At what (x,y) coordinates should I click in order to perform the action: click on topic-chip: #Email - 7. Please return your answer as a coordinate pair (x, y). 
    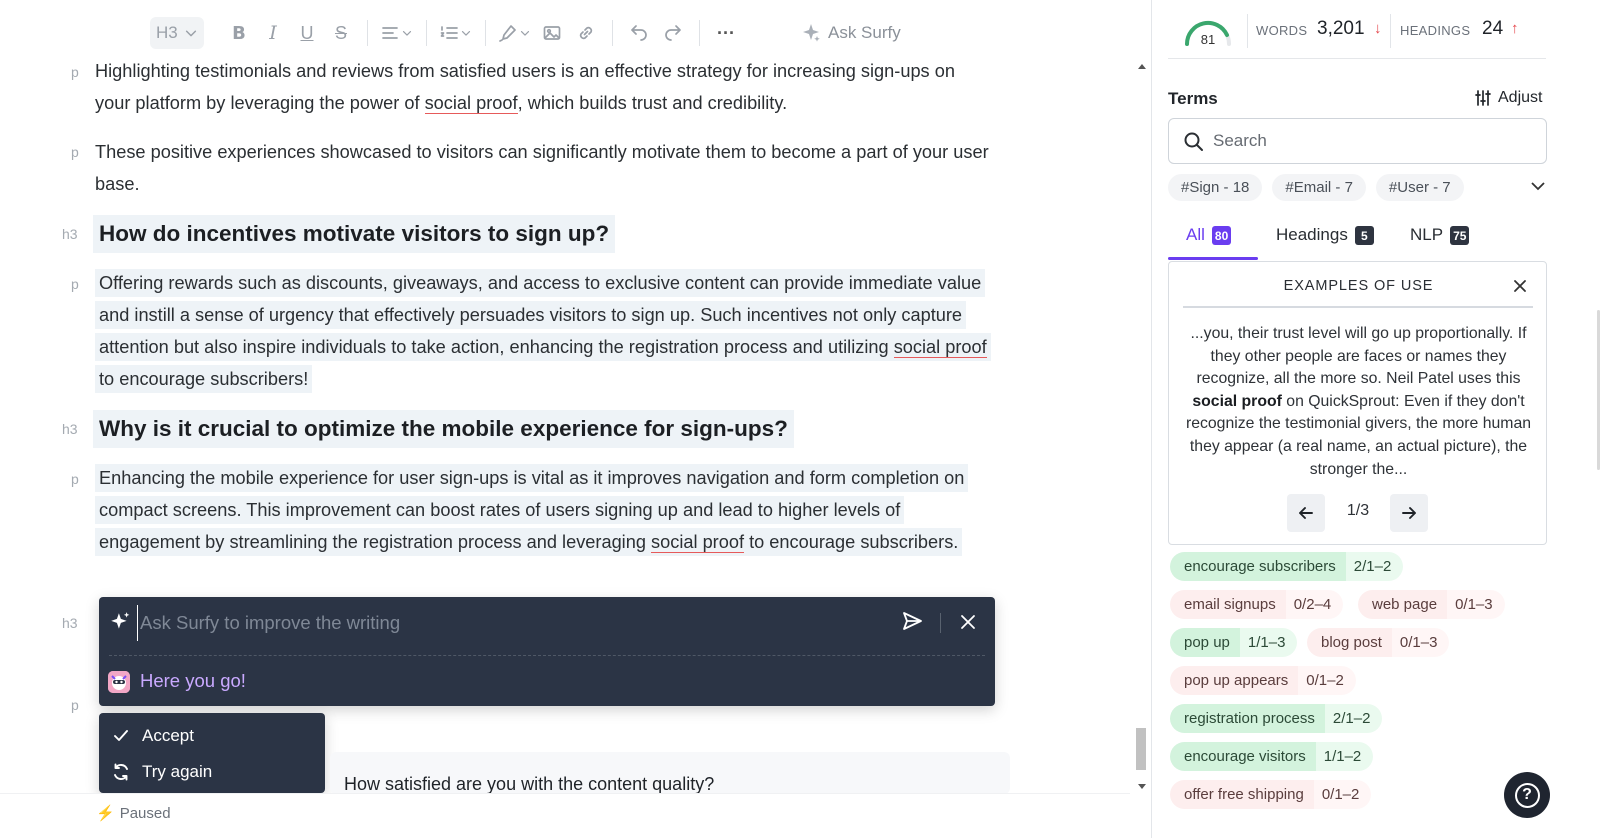
    Looking at the image, I should click on (1319, 187).